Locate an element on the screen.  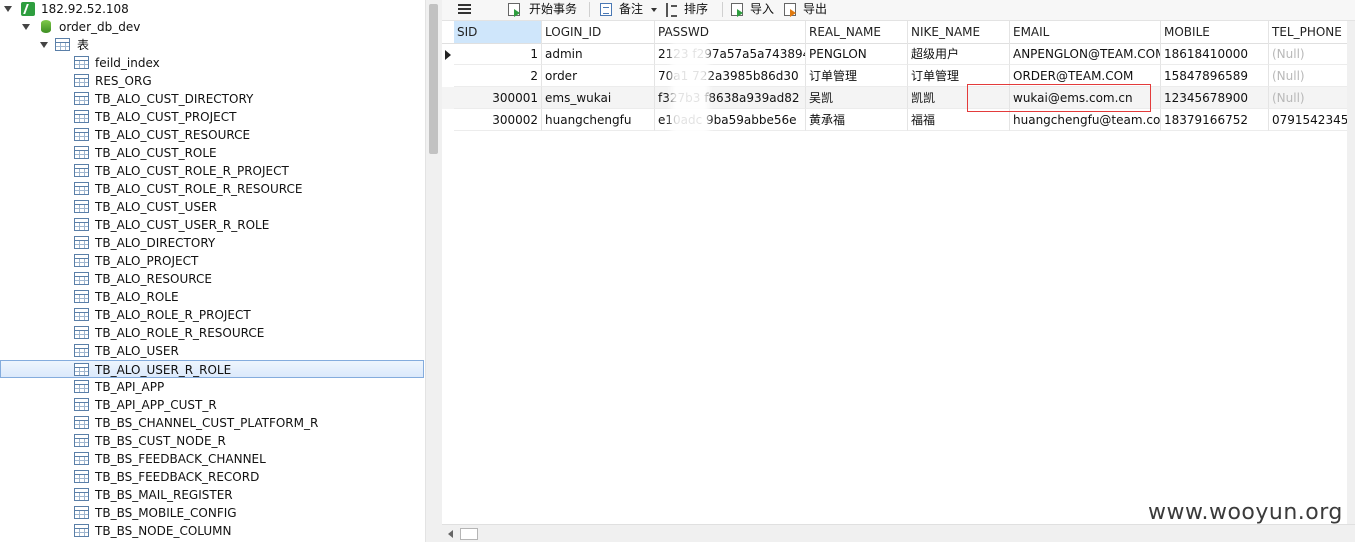
tree-item-table: TB_BS_FEEDBACK_RECORD is located at coordinates (212, 477).